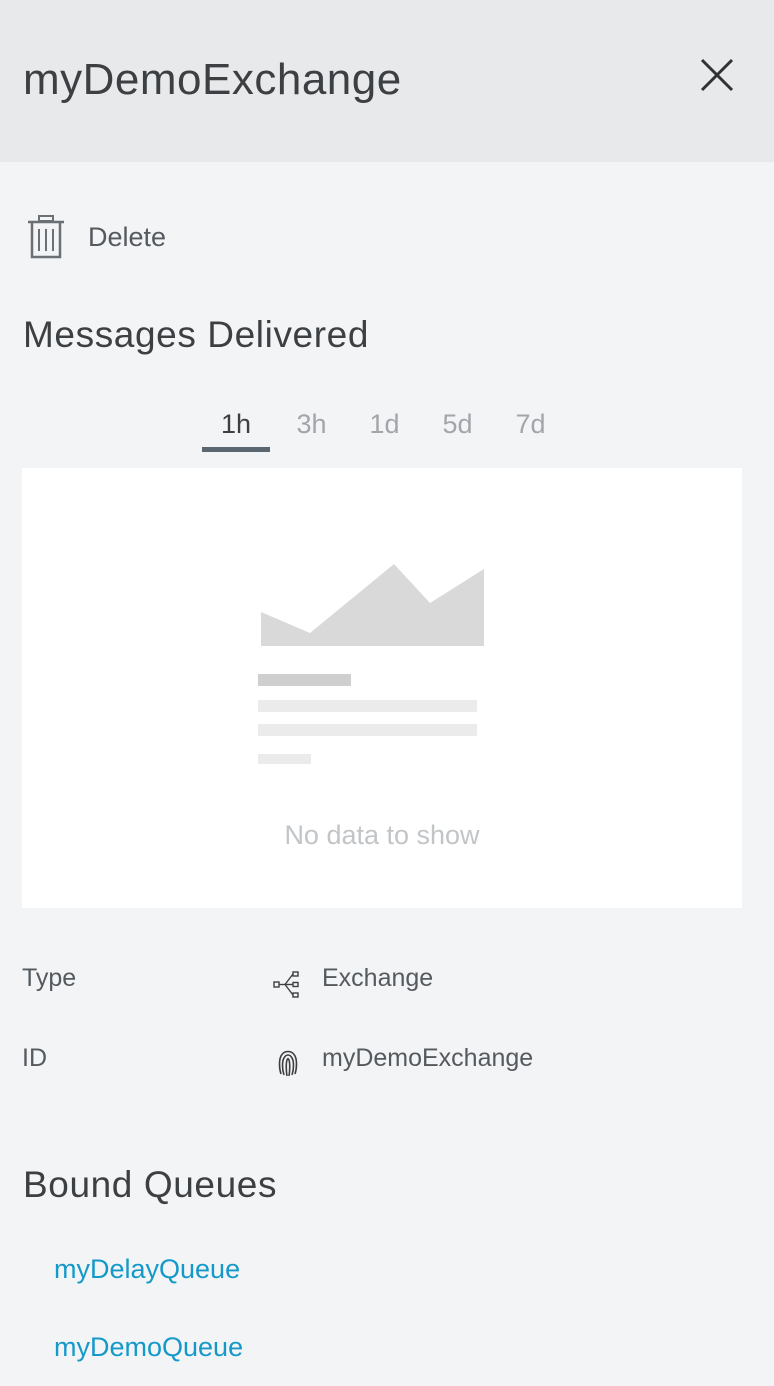  I want to click on tab-7d: 7d, so click(530, 426).